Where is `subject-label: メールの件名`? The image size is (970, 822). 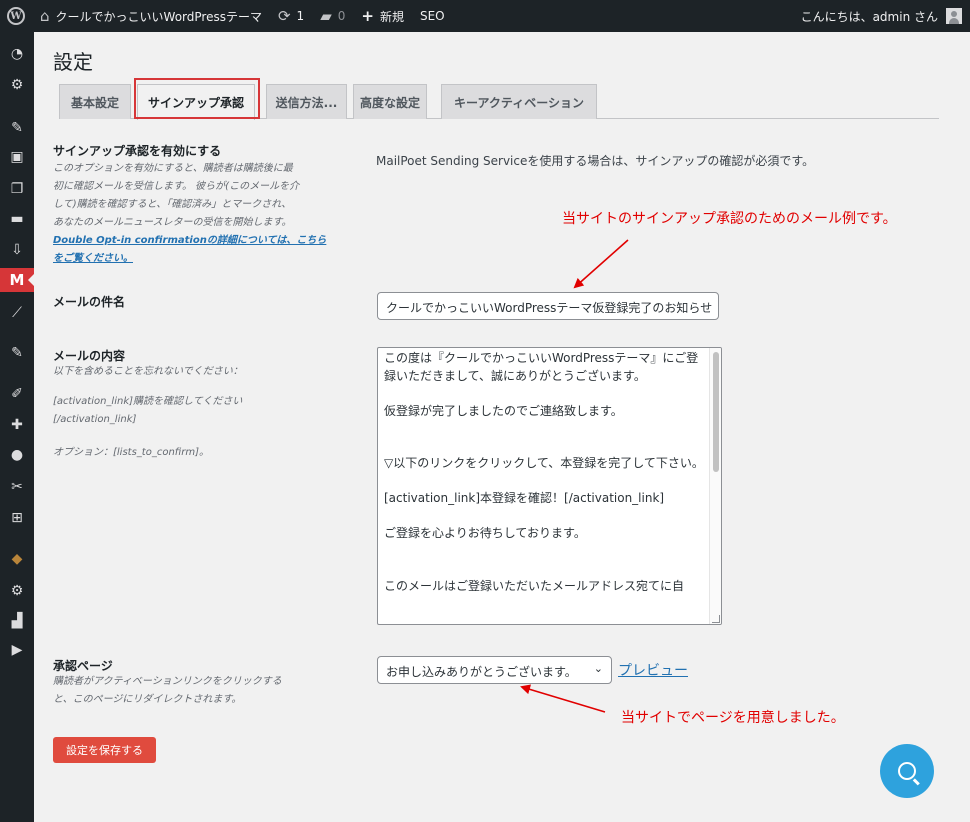 subject-label: メールの件名 is located at coordinates (89, 302).